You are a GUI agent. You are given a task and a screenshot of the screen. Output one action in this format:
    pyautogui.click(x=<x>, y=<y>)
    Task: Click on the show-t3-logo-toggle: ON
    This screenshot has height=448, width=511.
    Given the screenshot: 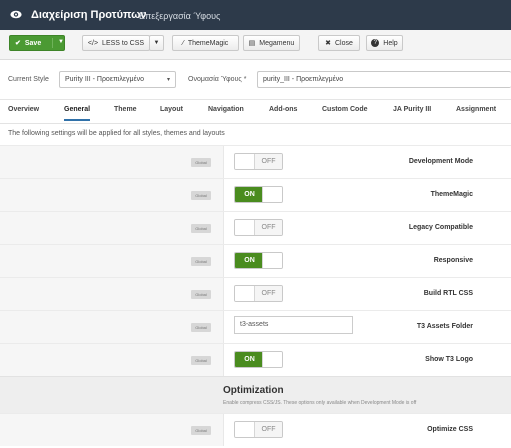 What is the action you would take?
    pyautogui.click(x=258, y=359)
    